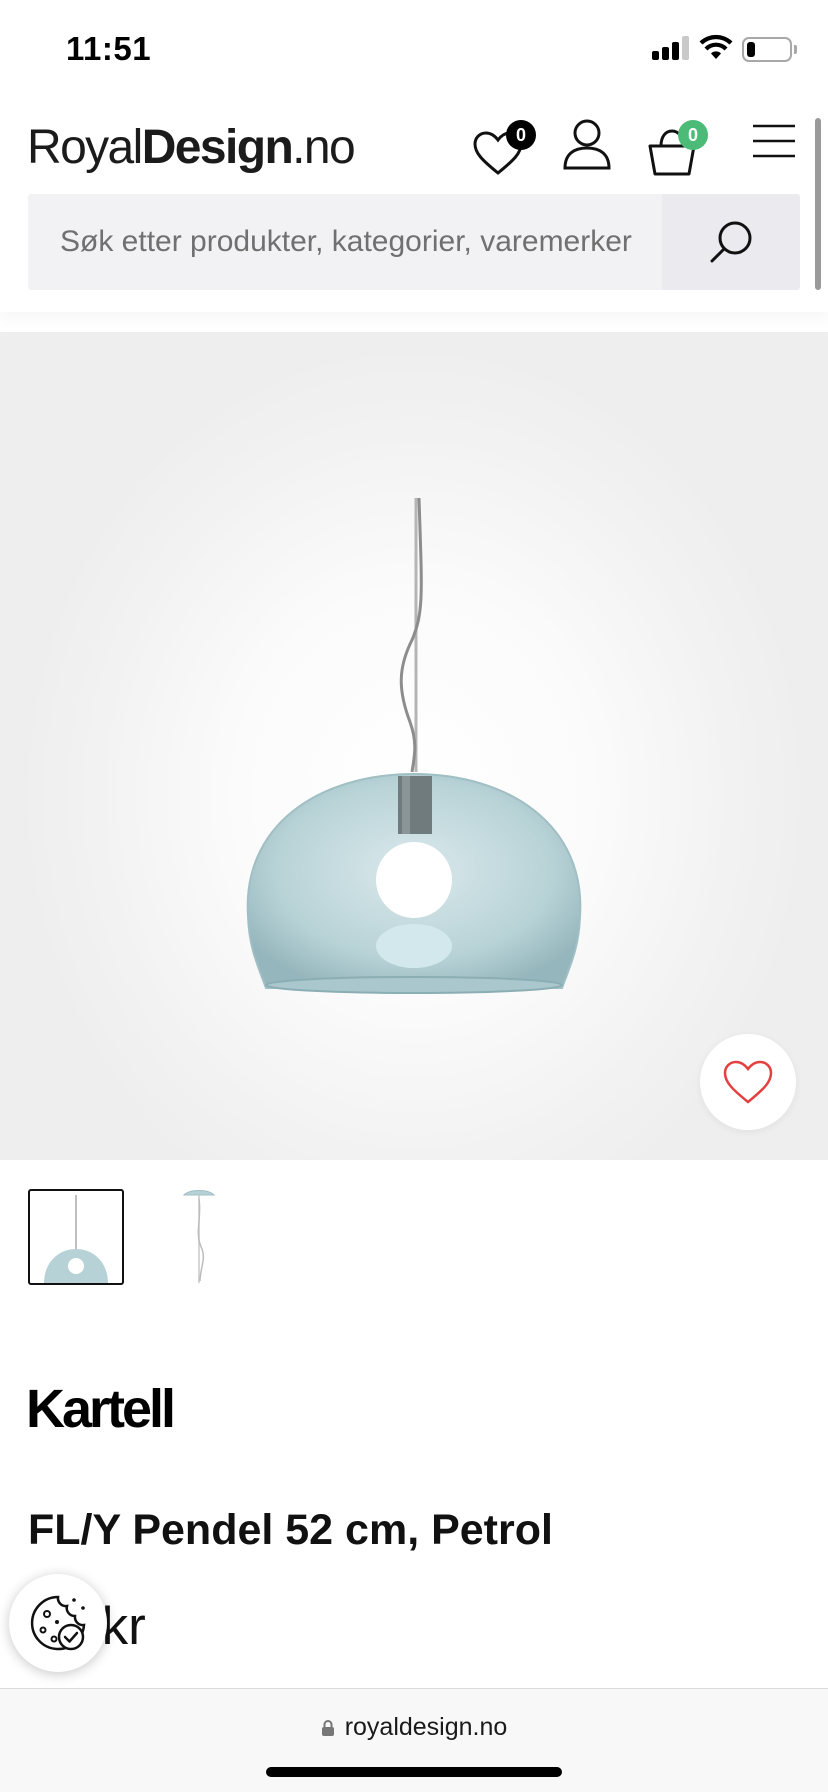 The width and height of the screenshot is (828, 1792). I want to click on search-button, so click(731, 242).